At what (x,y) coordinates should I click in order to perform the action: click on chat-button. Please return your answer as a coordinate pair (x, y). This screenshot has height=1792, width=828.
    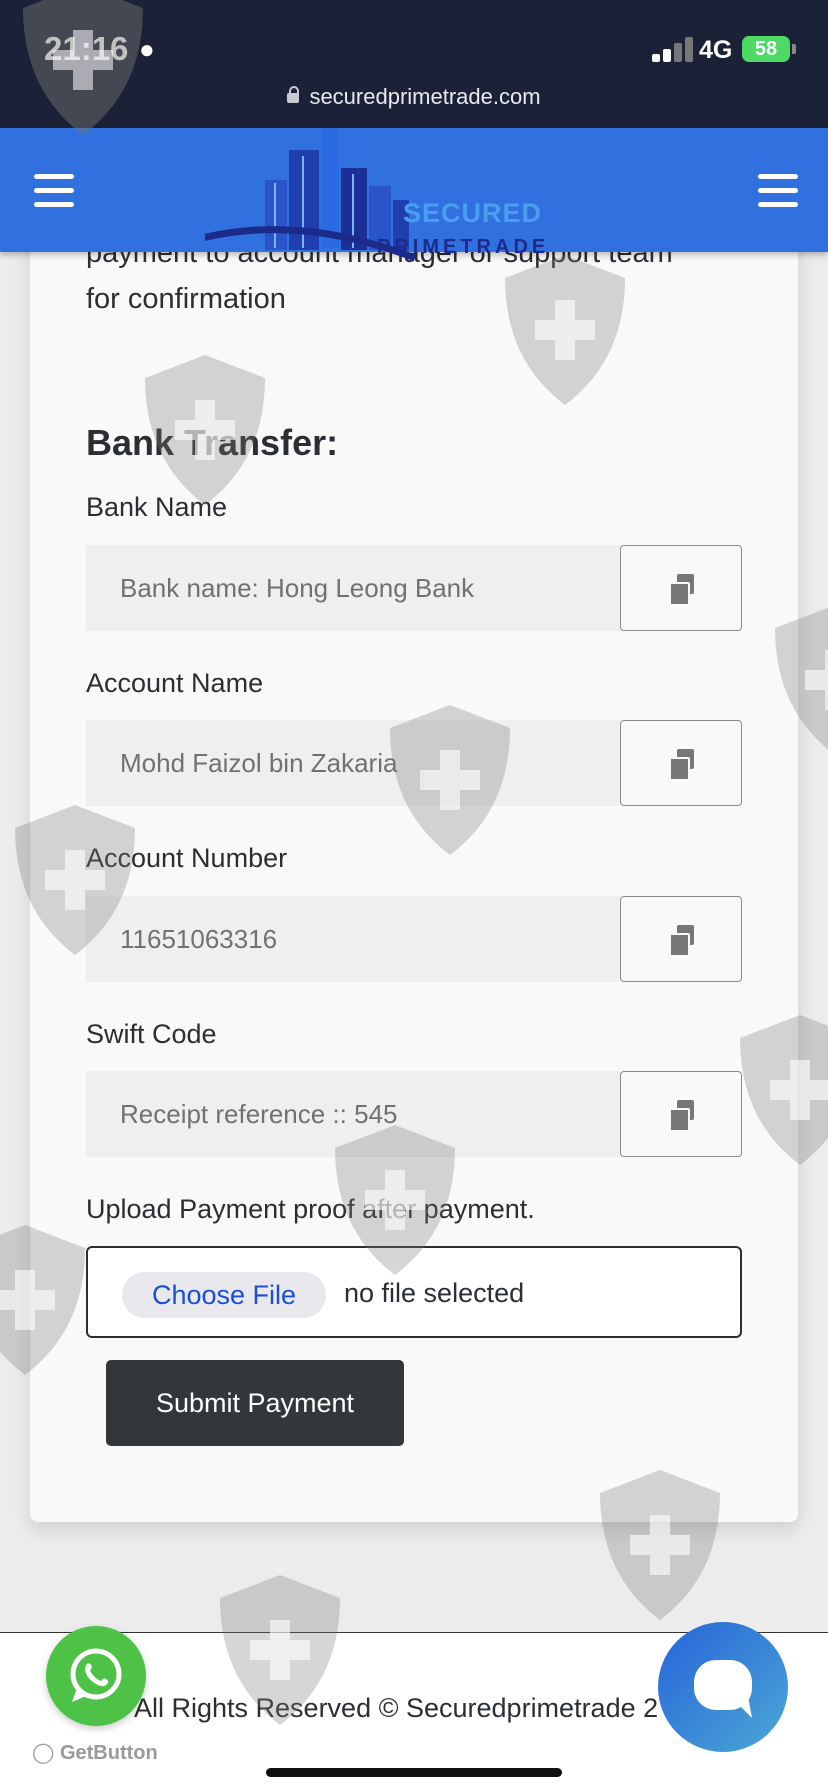
    Looking at the image, I should click on (723, 1687).